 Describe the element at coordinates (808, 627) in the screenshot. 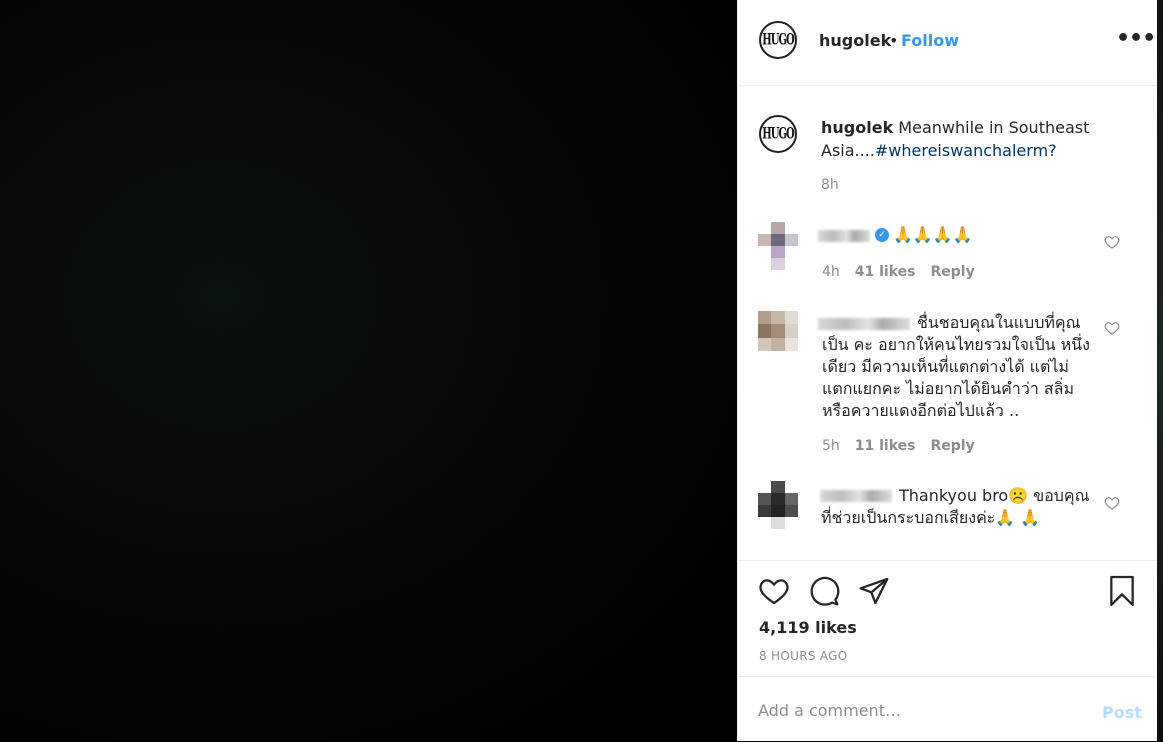

I see `likes-count: 4,119 likes` at that location.